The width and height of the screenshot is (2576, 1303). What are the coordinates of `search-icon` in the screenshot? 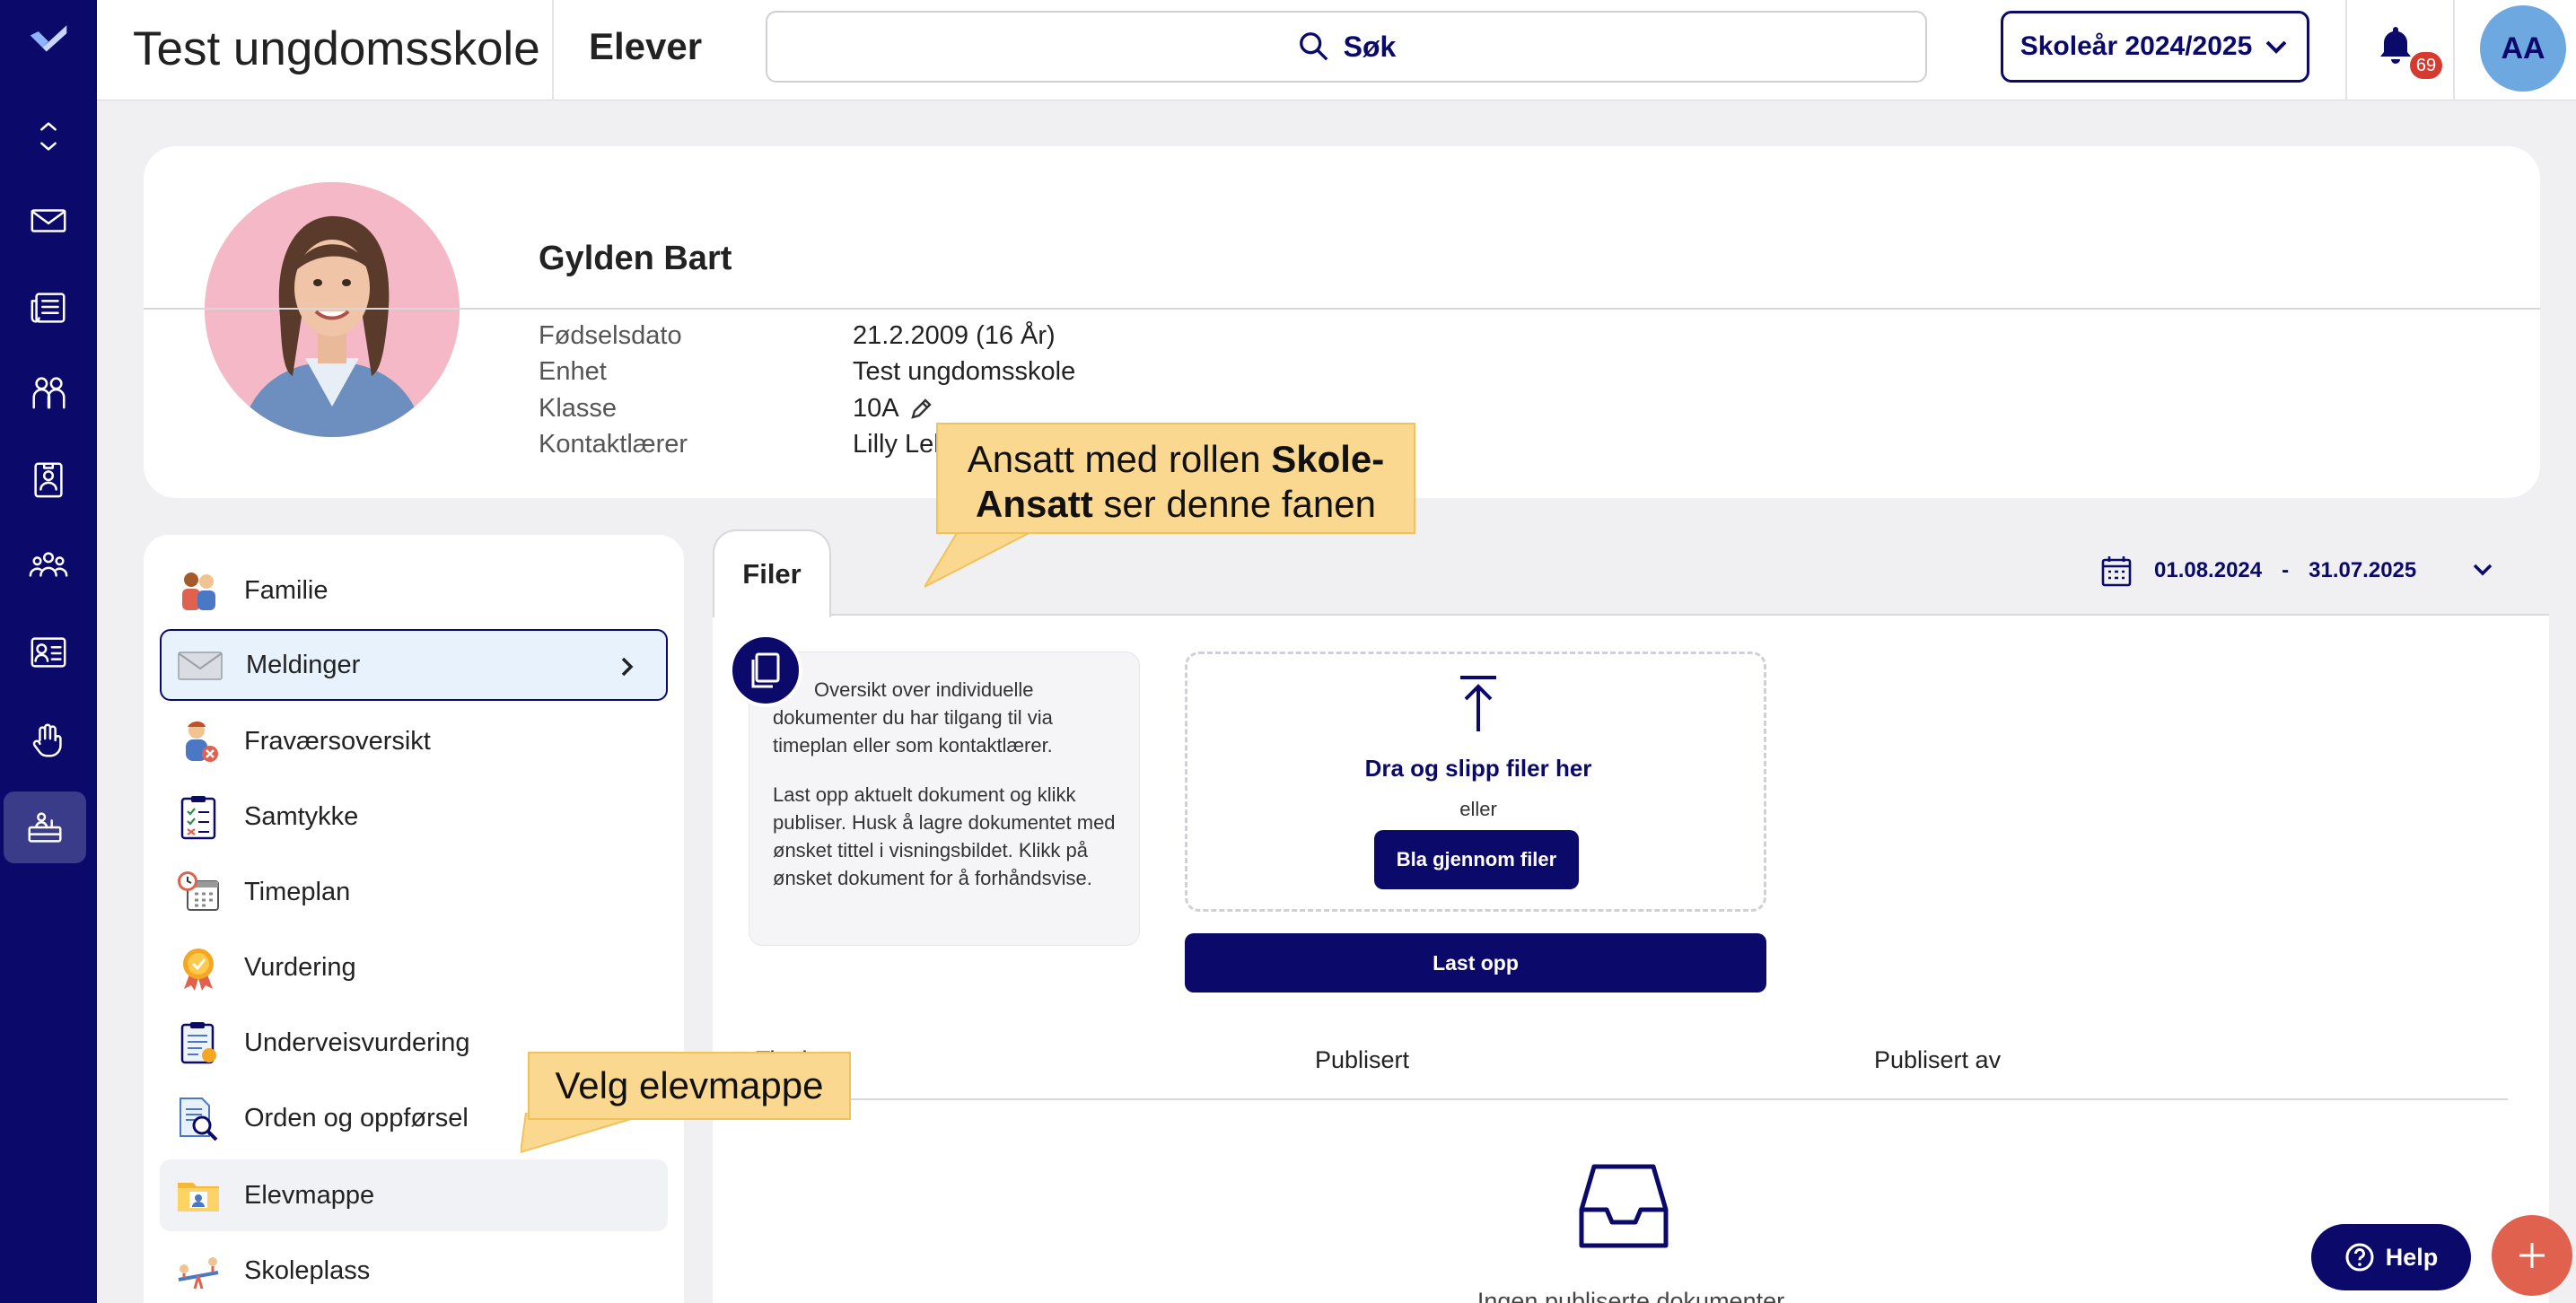 It's located at (1313, 46).